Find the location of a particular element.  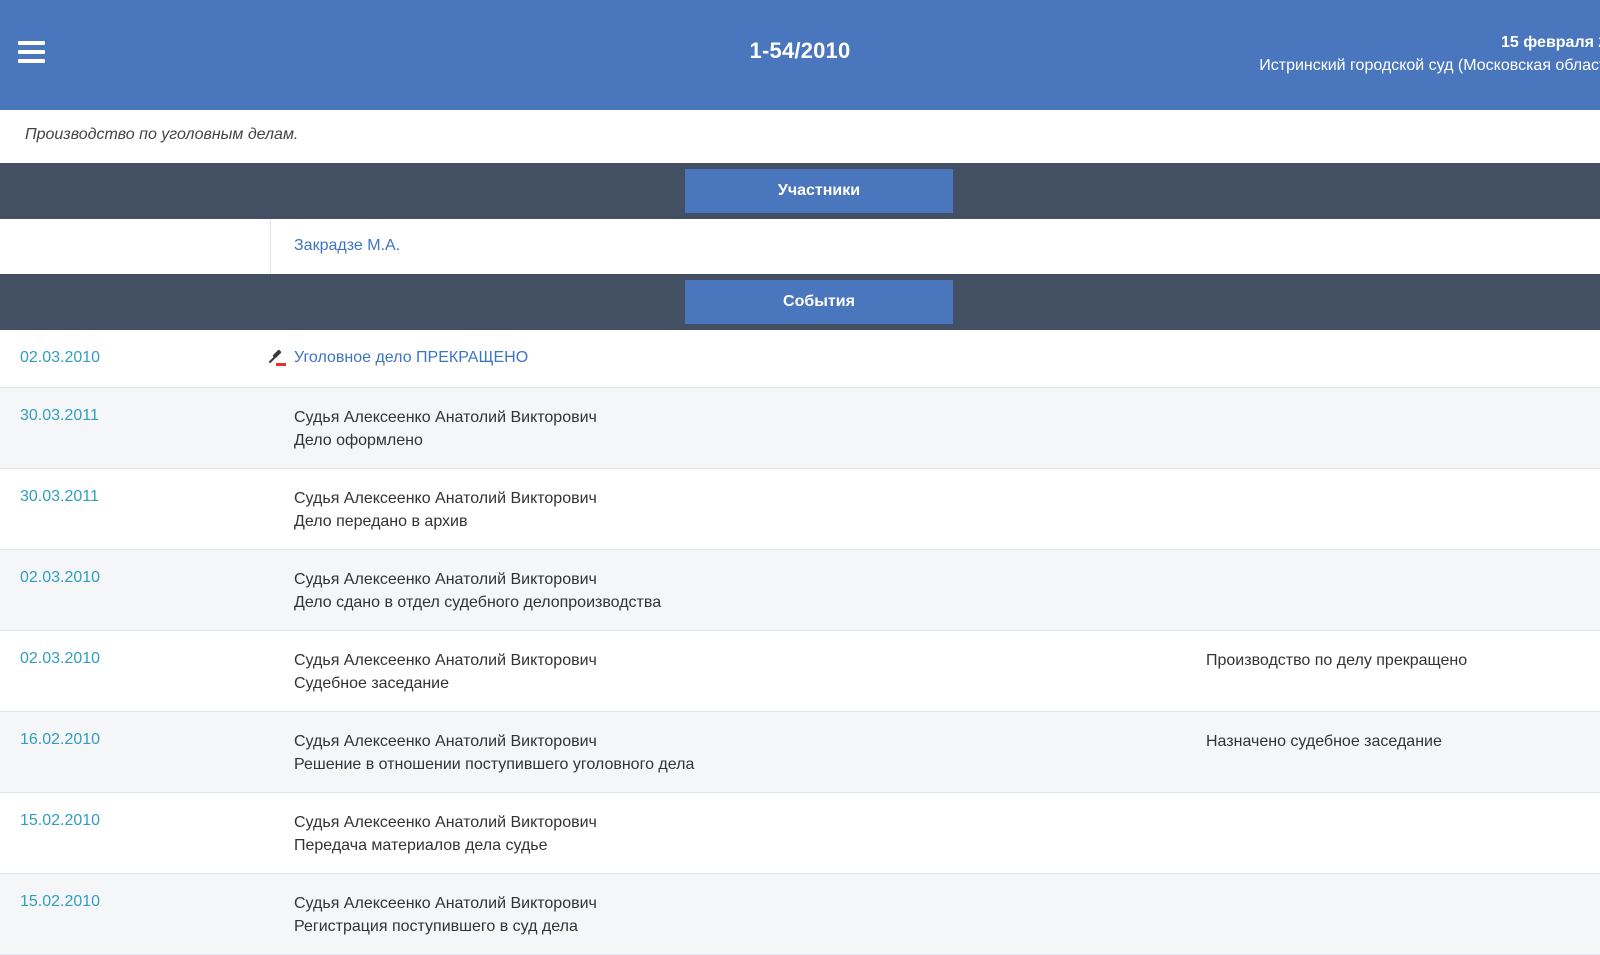

column-divider is located at coordinates (270, 246).